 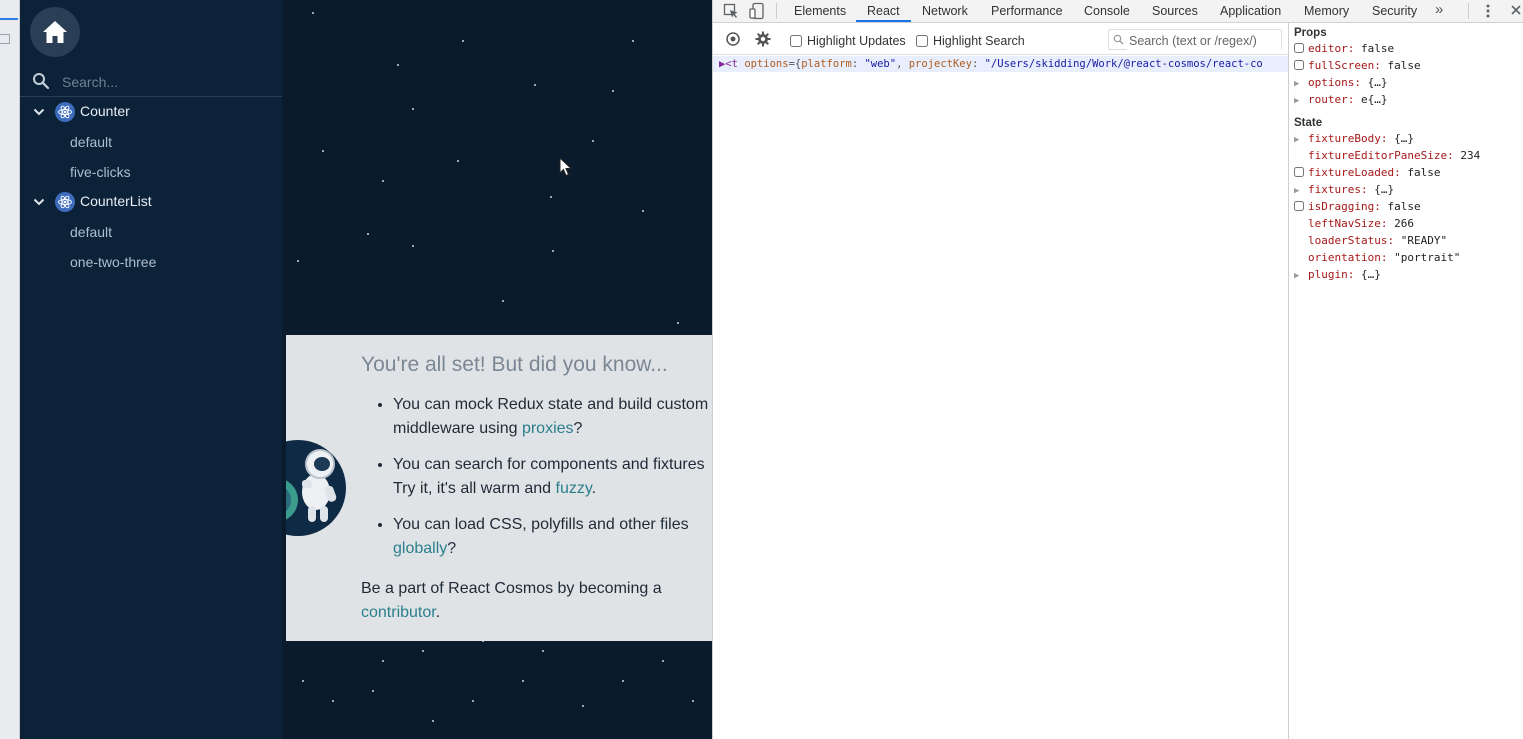 What do you see at coordinates (91, 142) in the screenshot?
I see `fixture-item-counter-default: default` at bounding box center [91, 142].